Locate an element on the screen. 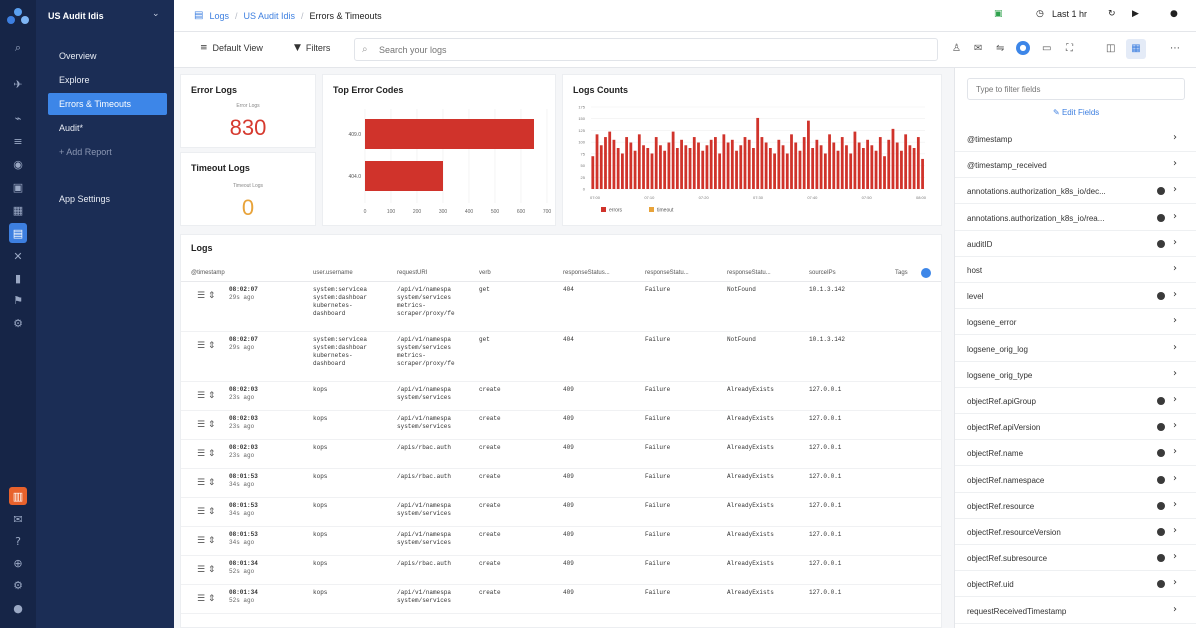  add-report-button: + Add Report is located at coordinates (107, 152).